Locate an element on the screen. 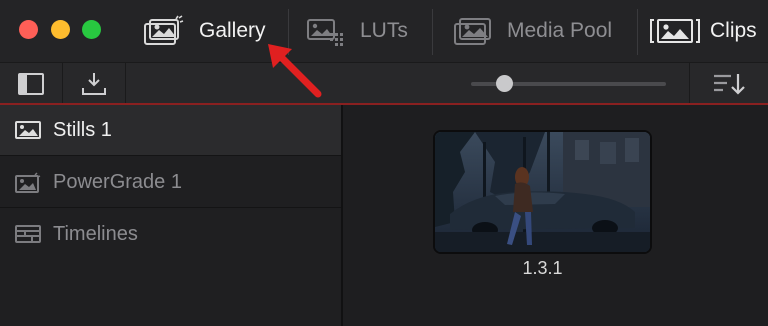 The width and height of the screenshot is (768, 326). clips-icon is located at coordinates (675, 31).